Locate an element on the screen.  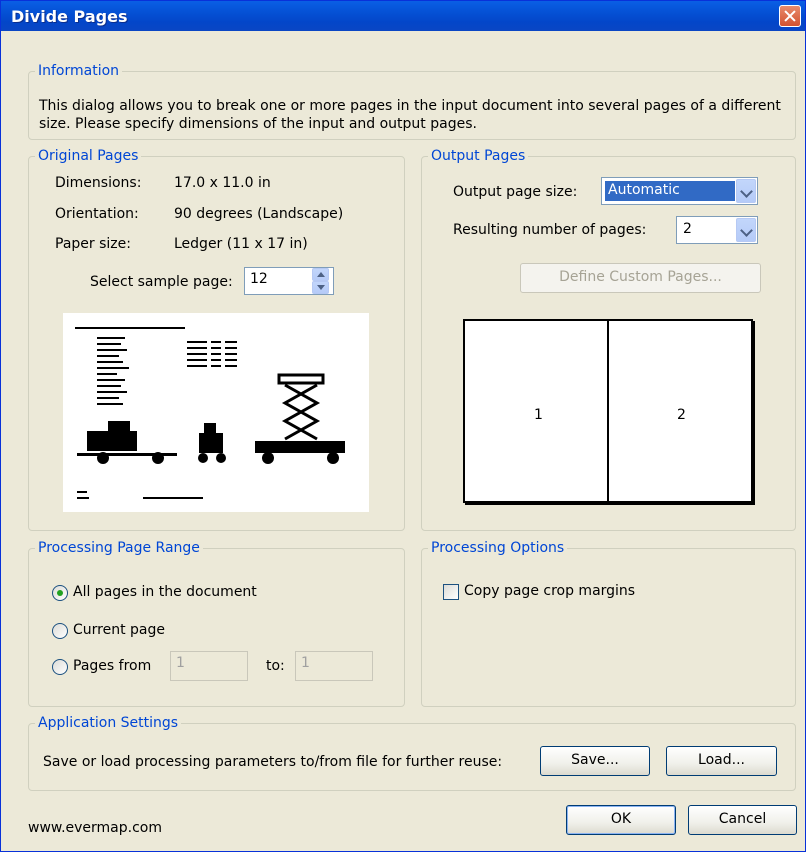
page-count-value: 2 is located at coordinates (687, 229).